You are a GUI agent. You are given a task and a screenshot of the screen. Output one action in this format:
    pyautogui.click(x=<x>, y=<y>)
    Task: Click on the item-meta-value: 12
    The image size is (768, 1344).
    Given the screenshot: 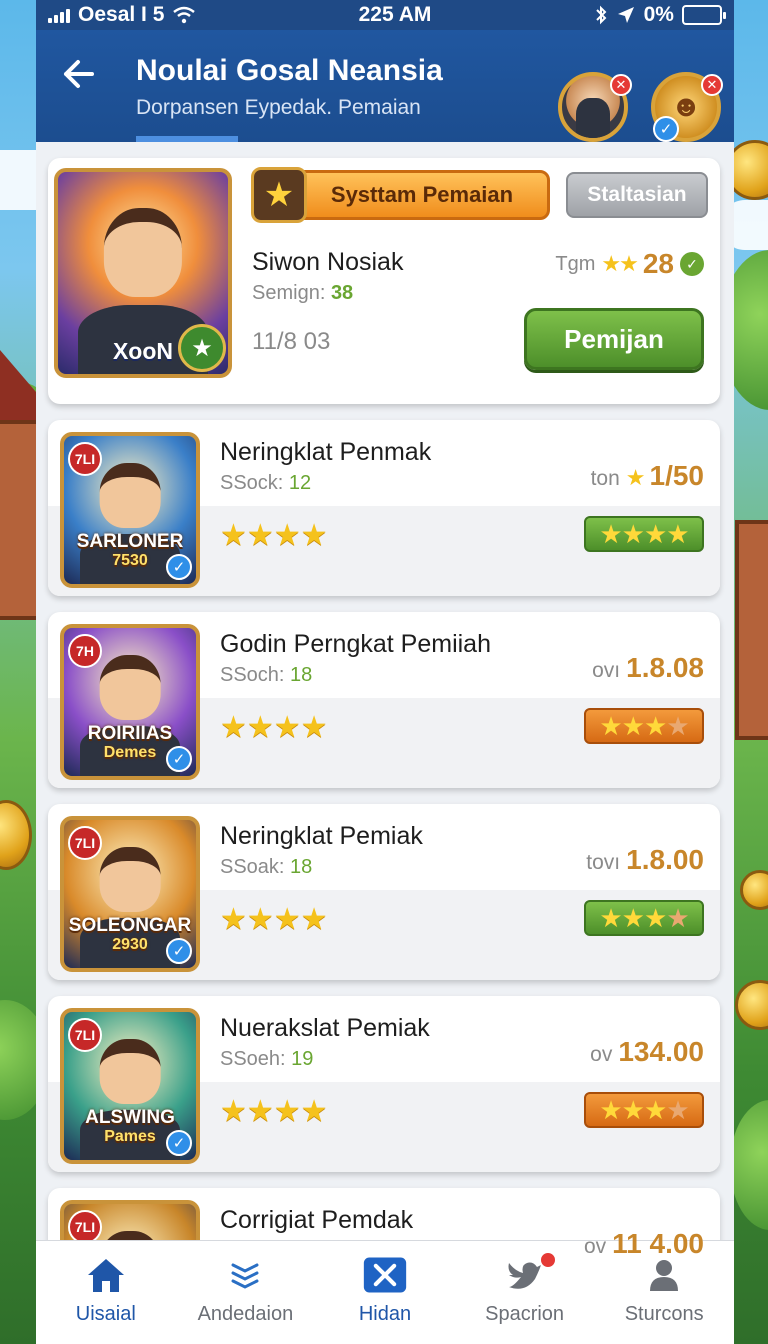 What is the action you would take?
    pyautogui.click(x=300, y=483)
    